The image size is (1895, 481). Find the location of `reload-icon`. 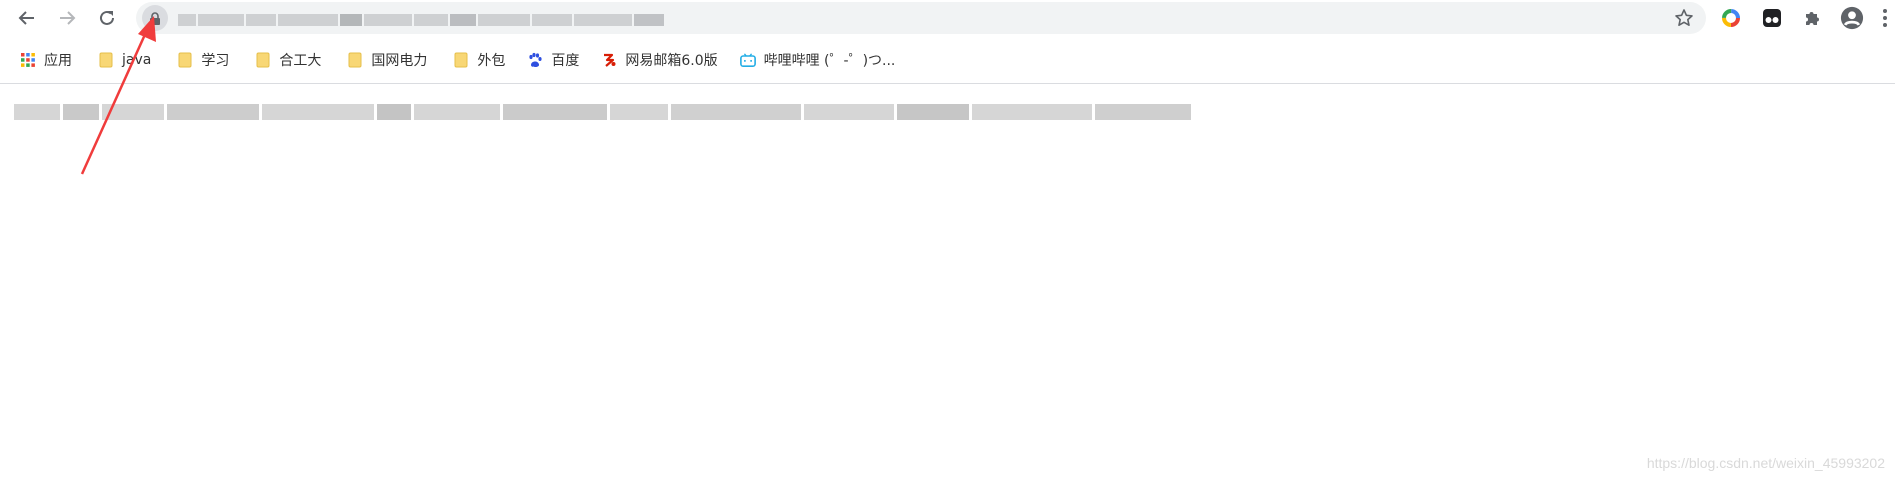

reload-icon is located at coordinates (107, 17).